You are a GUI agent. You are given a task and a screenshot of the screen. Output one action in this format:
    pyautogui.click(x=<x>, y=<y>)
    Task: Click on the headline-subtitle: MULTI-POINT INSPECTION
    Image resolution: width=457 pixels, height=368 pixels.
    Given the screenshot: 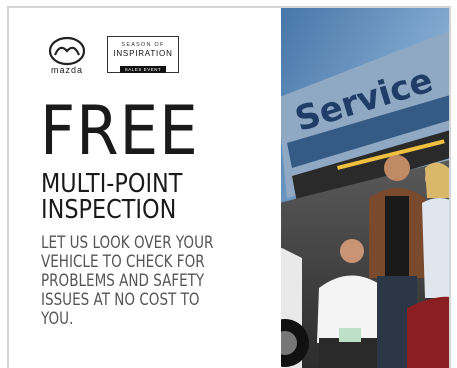 What is the action you would take?
    pyautogui.click(x=111, y=197)
    